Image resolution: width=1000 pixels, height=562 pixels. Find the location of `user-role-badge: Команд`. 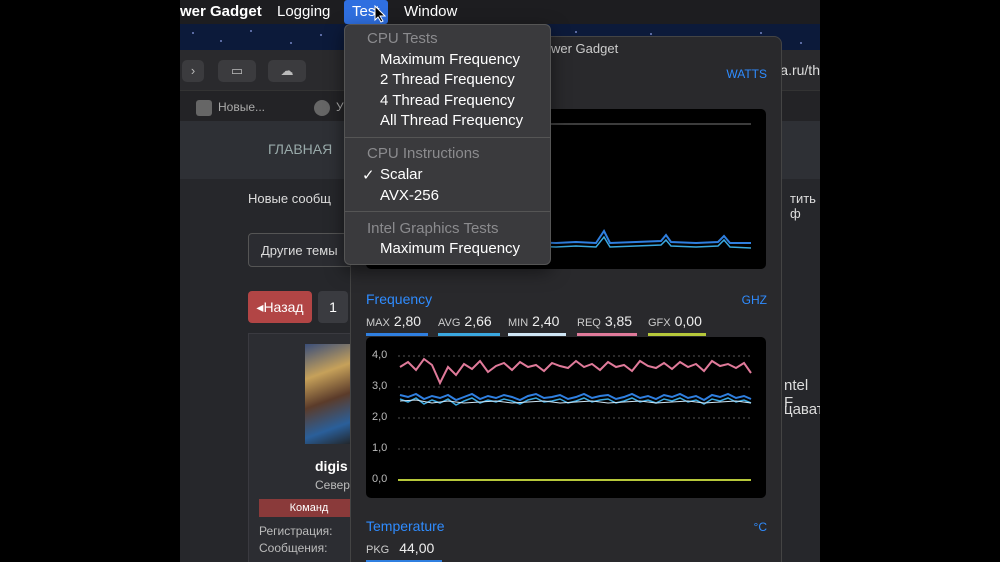

user-role-badge: Команд is located at coordinates (309, 508).